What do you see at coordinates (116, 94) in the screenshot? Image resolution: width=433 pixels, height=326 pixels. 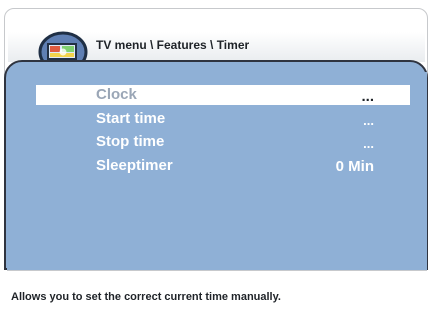 I see `menu-item-clock: Clock` at bounding box center [116, 94].